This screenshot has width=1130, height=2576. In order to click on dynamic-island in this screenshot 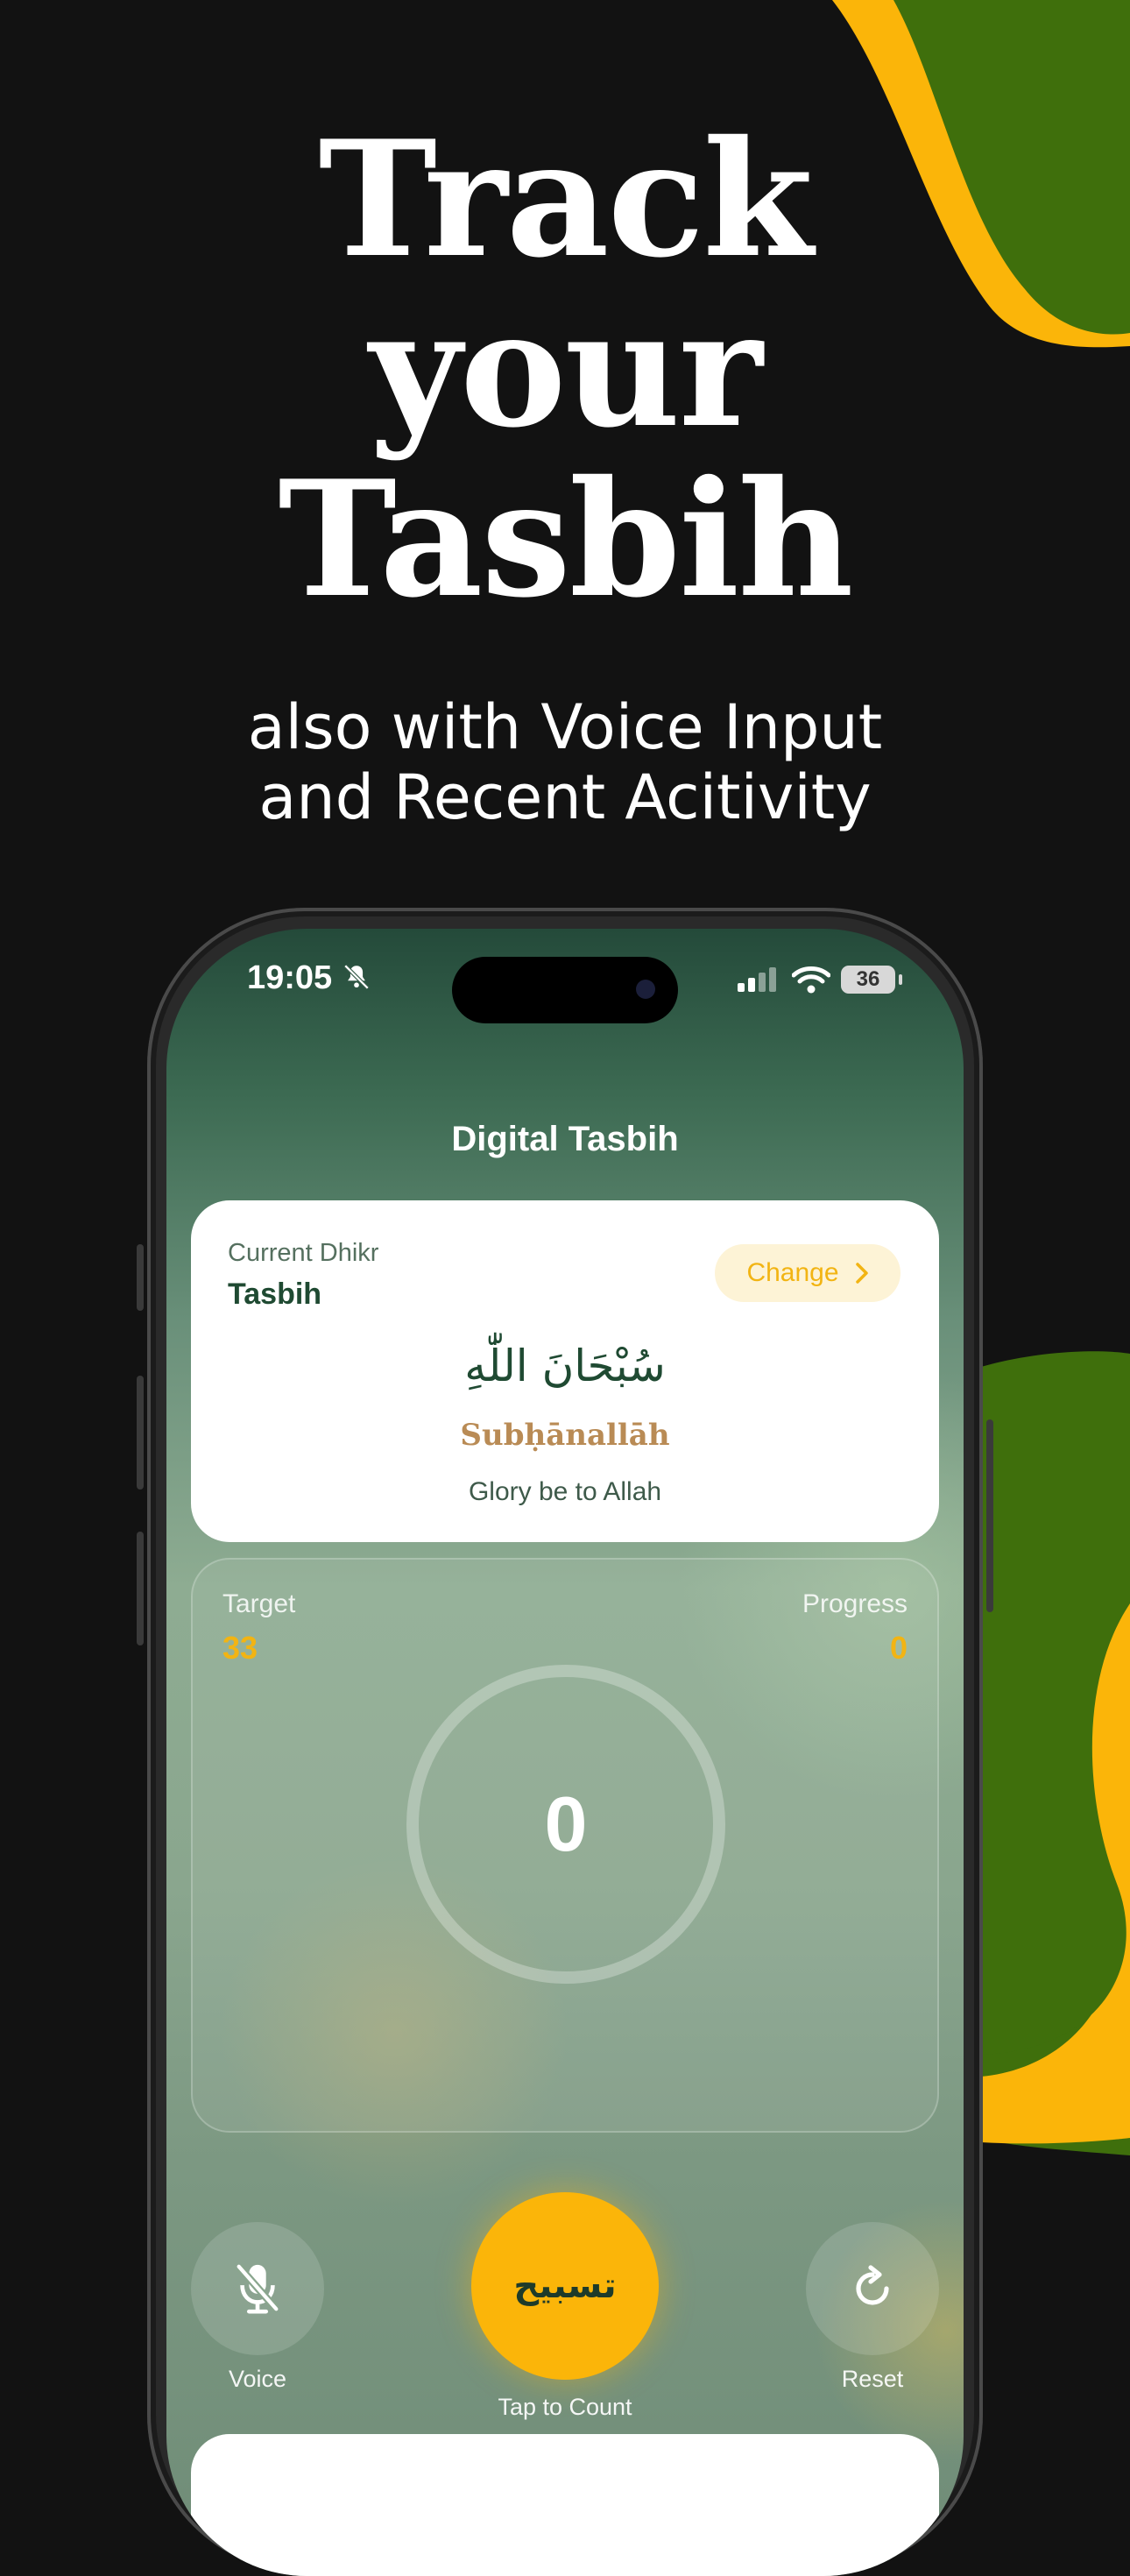, I will do `click(565, 990)`.